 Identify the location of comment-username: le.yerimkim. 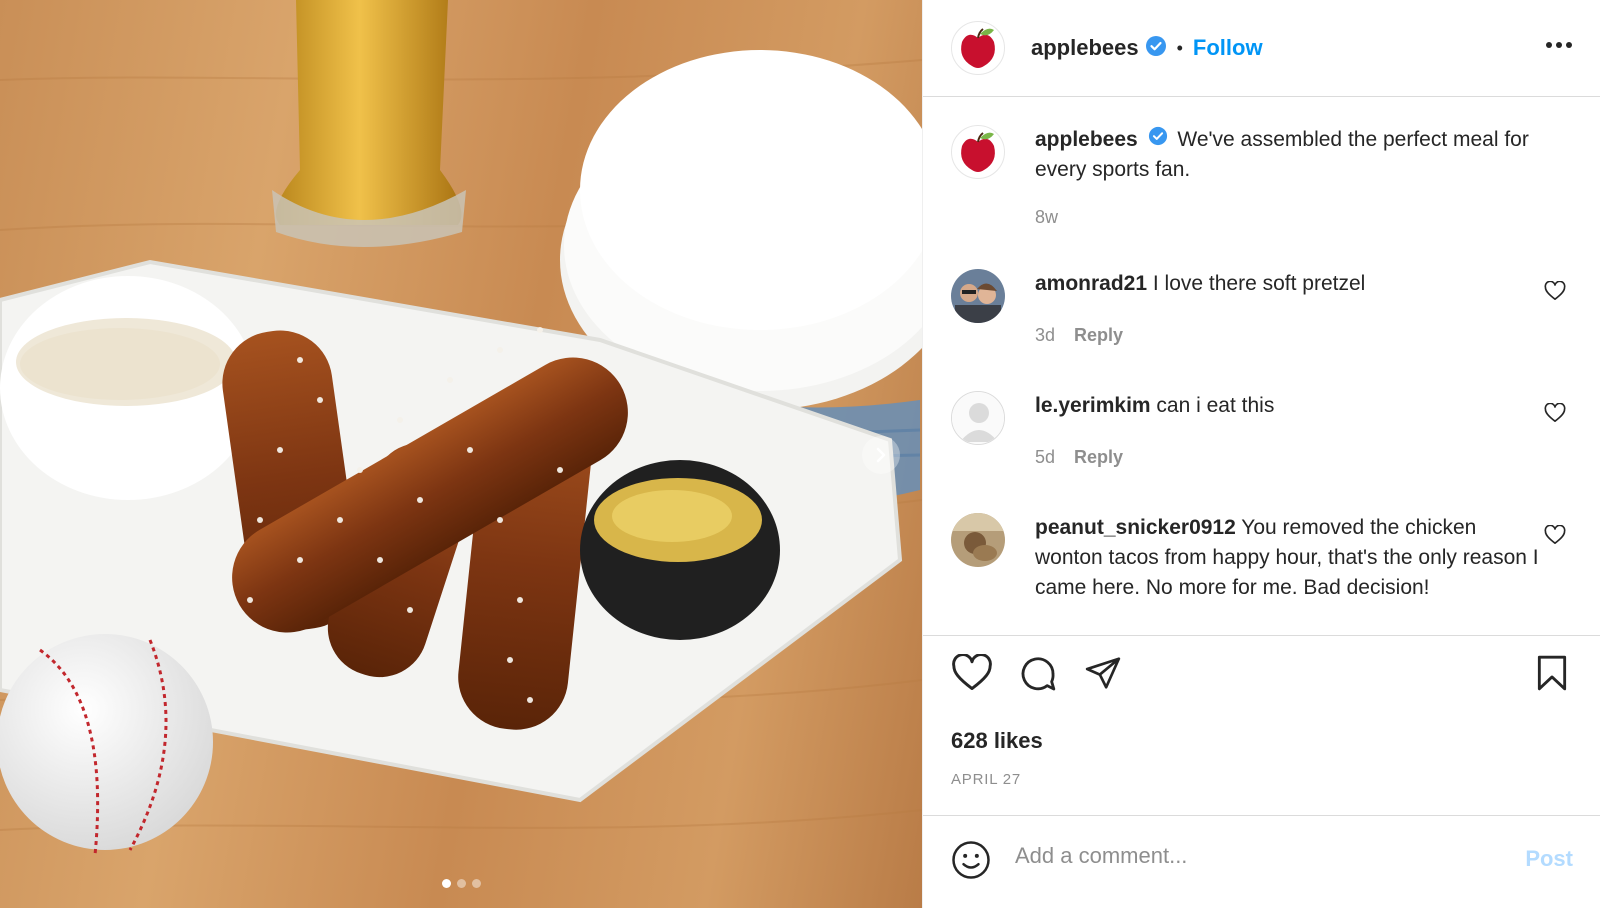
(1093, 405).